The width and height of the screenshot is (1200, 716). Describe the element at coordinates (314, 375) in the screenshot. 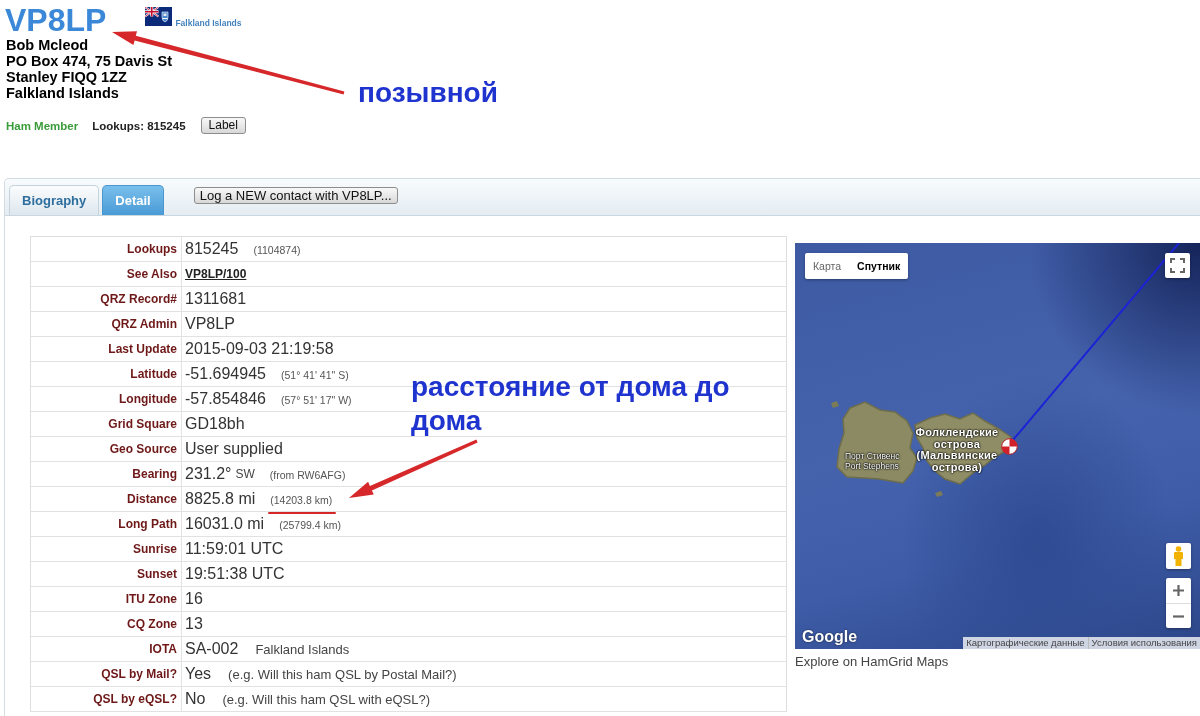

I see `field-note: (51° 41' 41" S)` at that location.